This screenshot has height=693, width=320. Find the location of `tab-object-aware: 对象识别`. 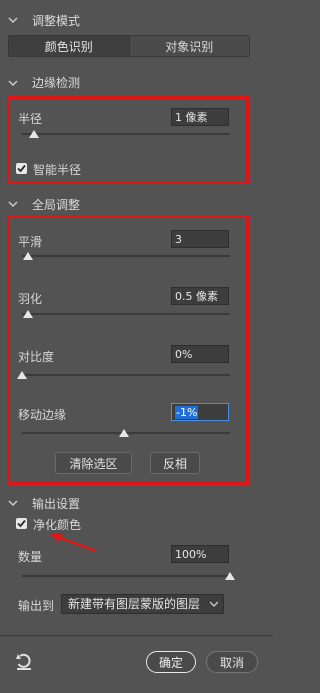

tab-object-aware: 对象识别 is located at coordinates (188, 46).